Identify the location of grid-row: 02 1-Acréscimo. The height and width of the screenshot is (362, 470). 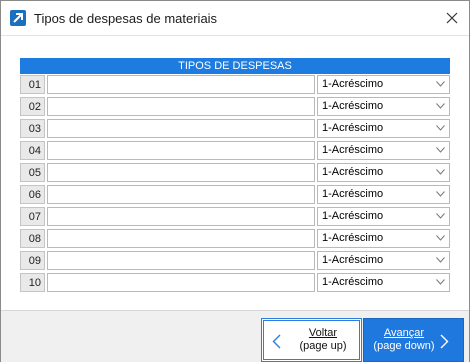
(235, 107).